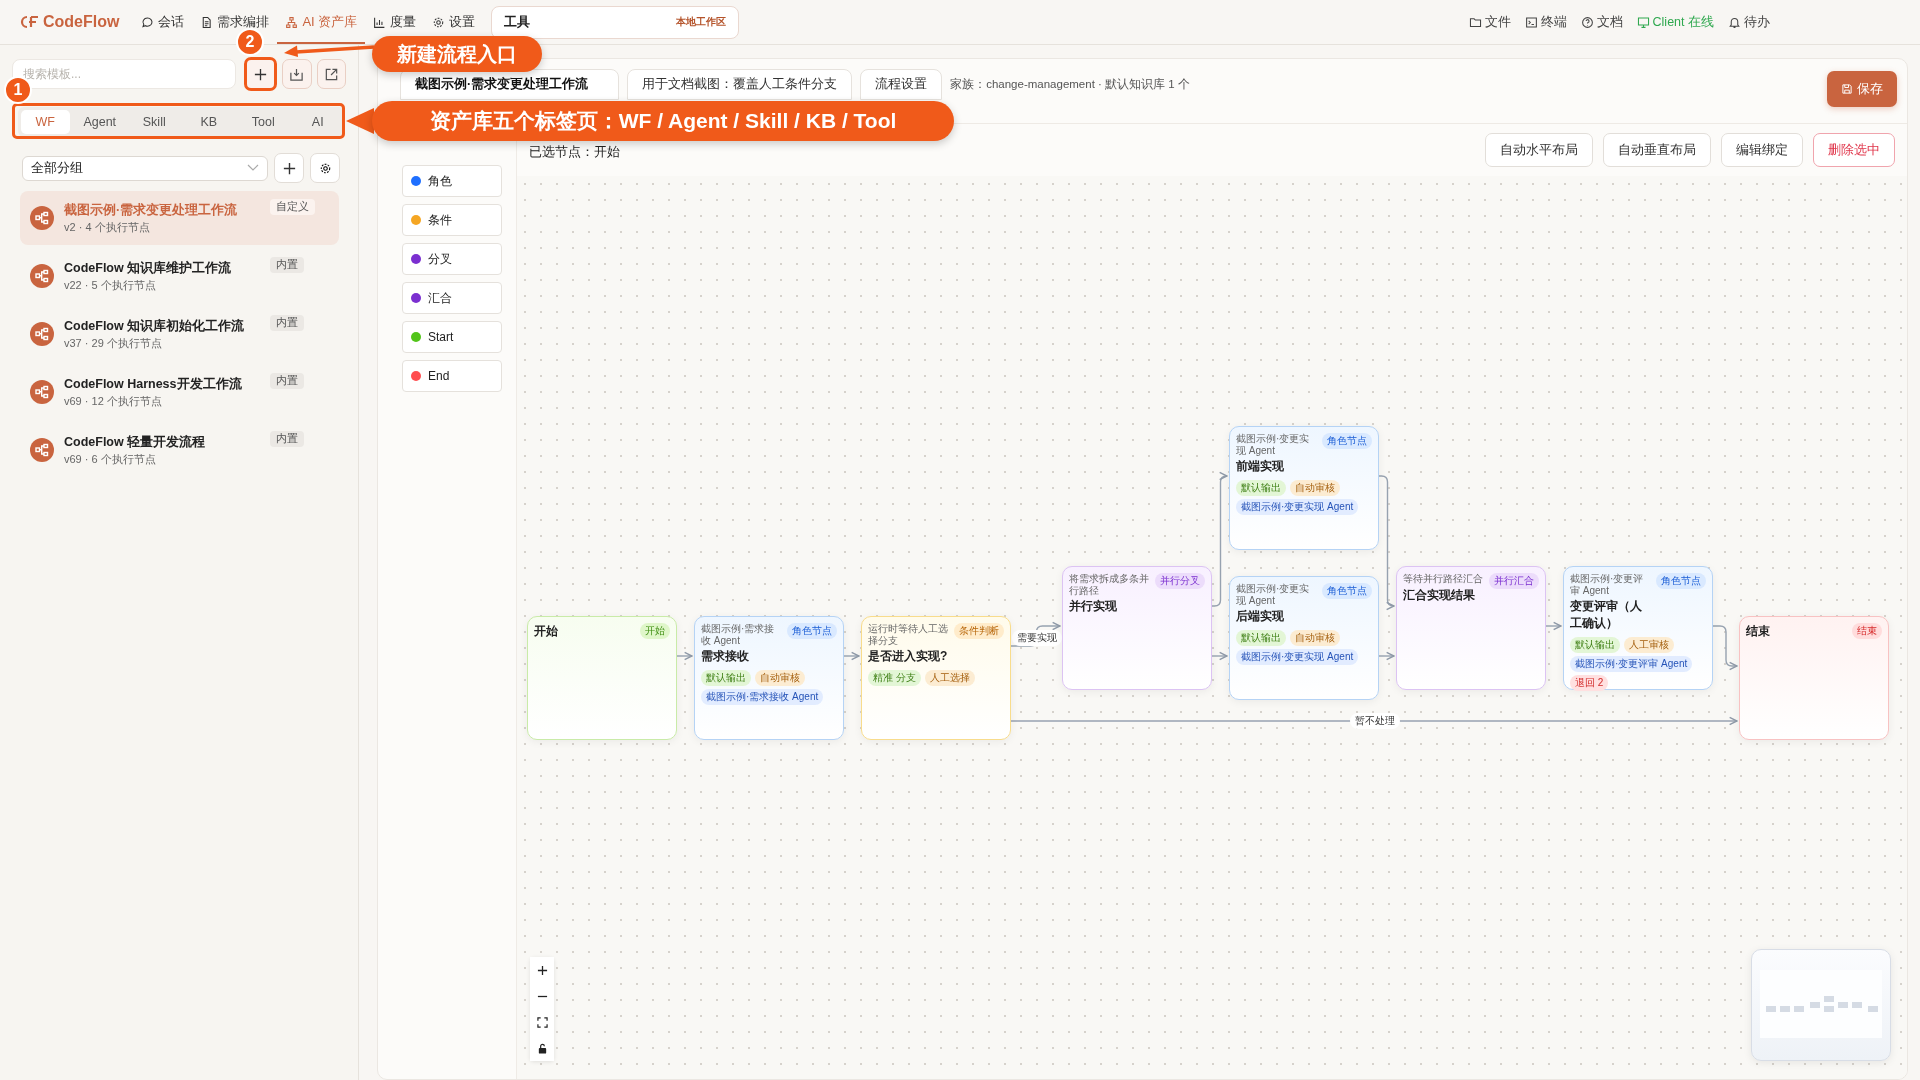 The image size is (1920, 1080). Describe the element at coordinates (45, 122) in the screenshot. I see `asset-tab: WF` at that location.